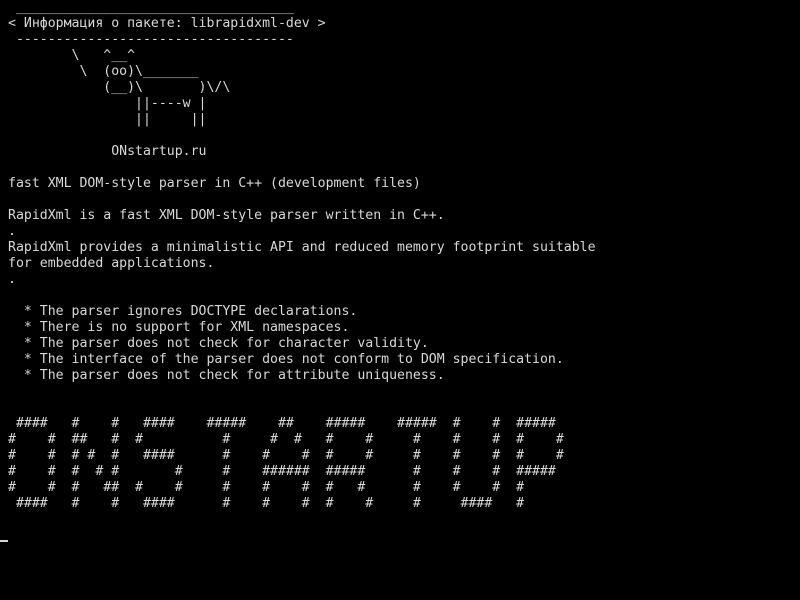 Image resolution: width=800 pixels, height=600 pixels. What do you see at coordinates (119, 87) in the screenshot?
I see `cow-art-line: (__)\ )\/\` at bounding box center [119, 87].